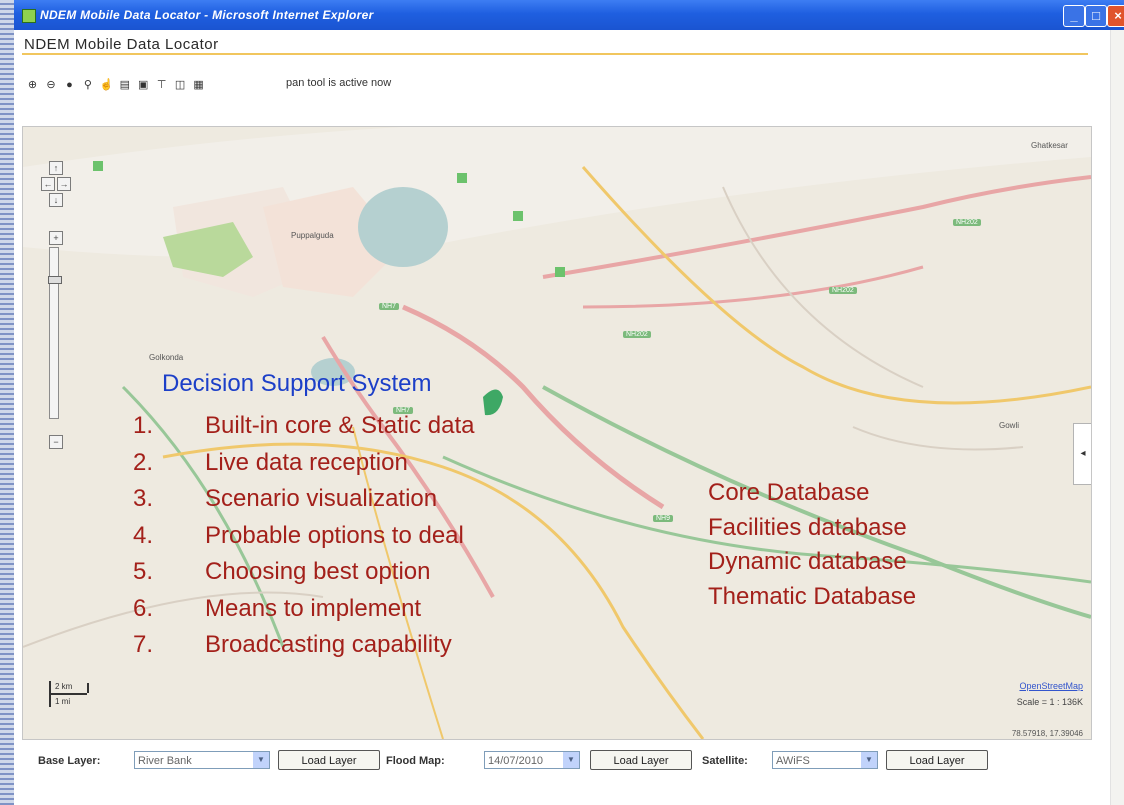 The width and height of the screenshot is (1124, 805). I want to click on load-flood-map-button: Load Layer, so click(641, 760).